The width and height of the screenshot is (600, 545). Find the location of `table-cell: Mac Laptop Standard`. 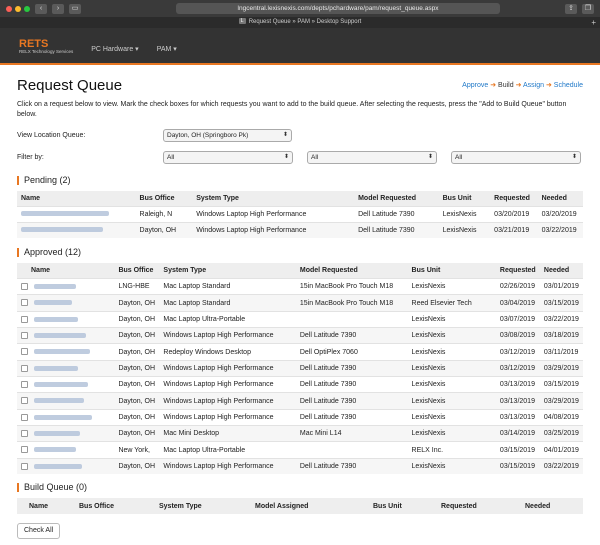

table-cell: Mac Laptop Standard is located at coordinates (227, 303).